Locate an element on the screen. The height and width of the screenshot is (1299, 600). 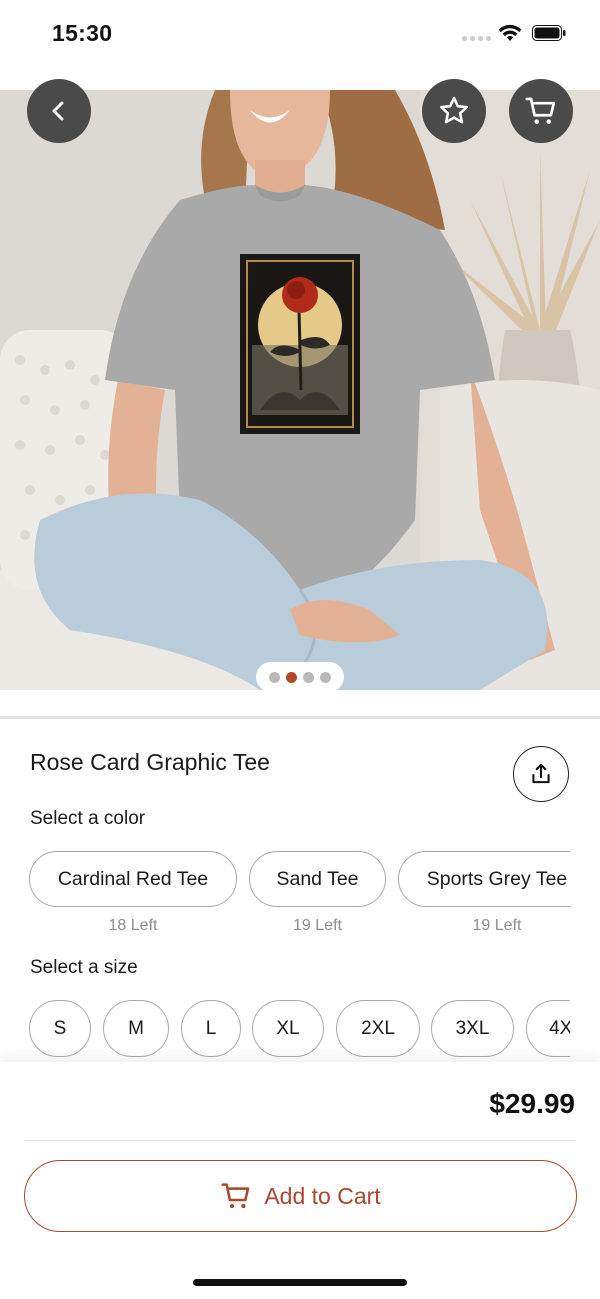
footer-divider is located at coordinates (300, 1140).